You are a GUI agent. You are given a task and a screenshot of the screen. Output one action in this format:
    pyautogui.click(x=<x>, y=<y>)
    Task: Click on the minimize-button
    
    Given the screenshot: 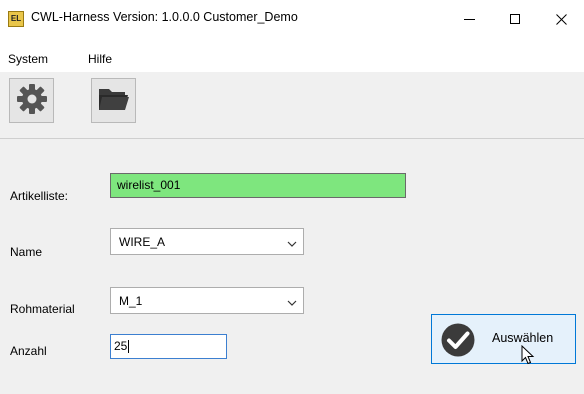 What is the action you would take?
    pyautogui.click(x=469, y=19)
    